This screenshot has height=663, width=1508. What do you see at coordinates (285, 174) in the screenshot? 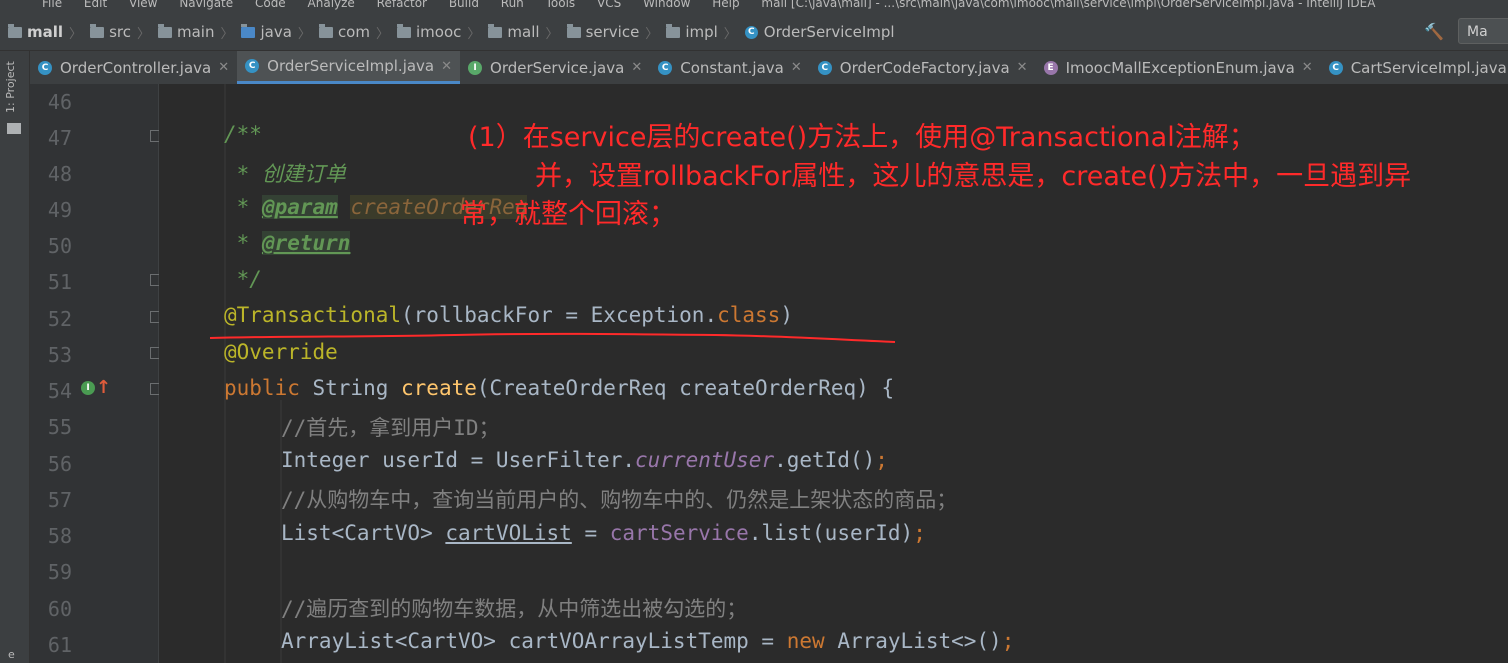
I see `code-line-48: * 创建订单` at bounding box center [285, 174].